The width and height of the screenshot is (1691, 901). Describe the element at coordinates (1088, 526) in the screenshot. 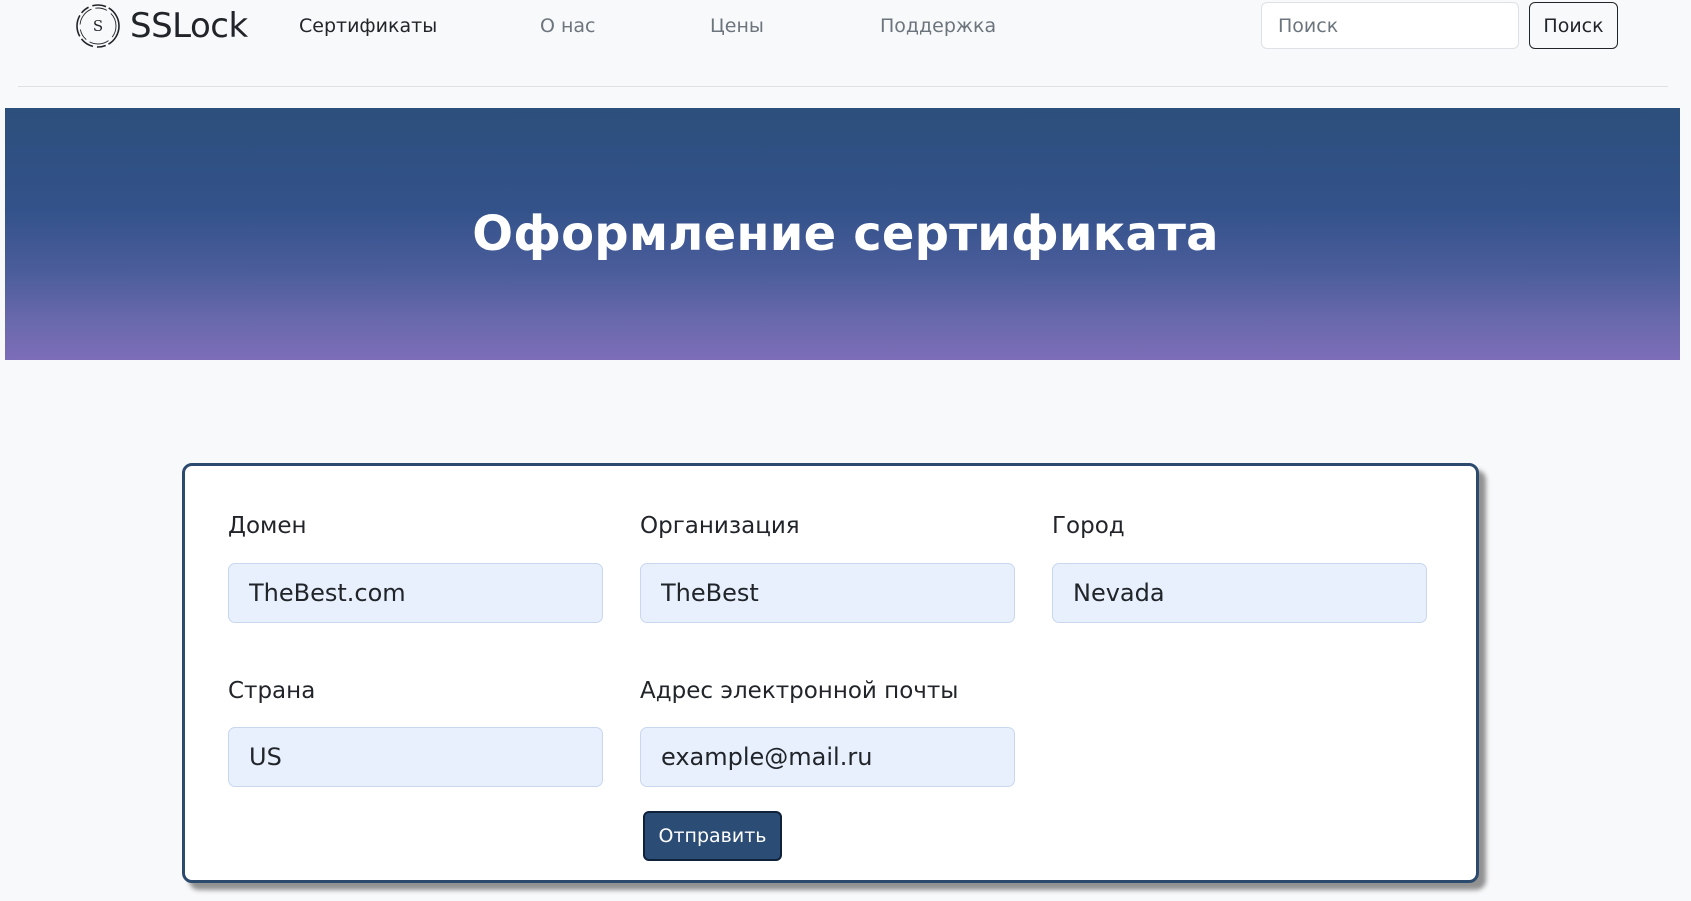

I see `city-label: Город` at that location.